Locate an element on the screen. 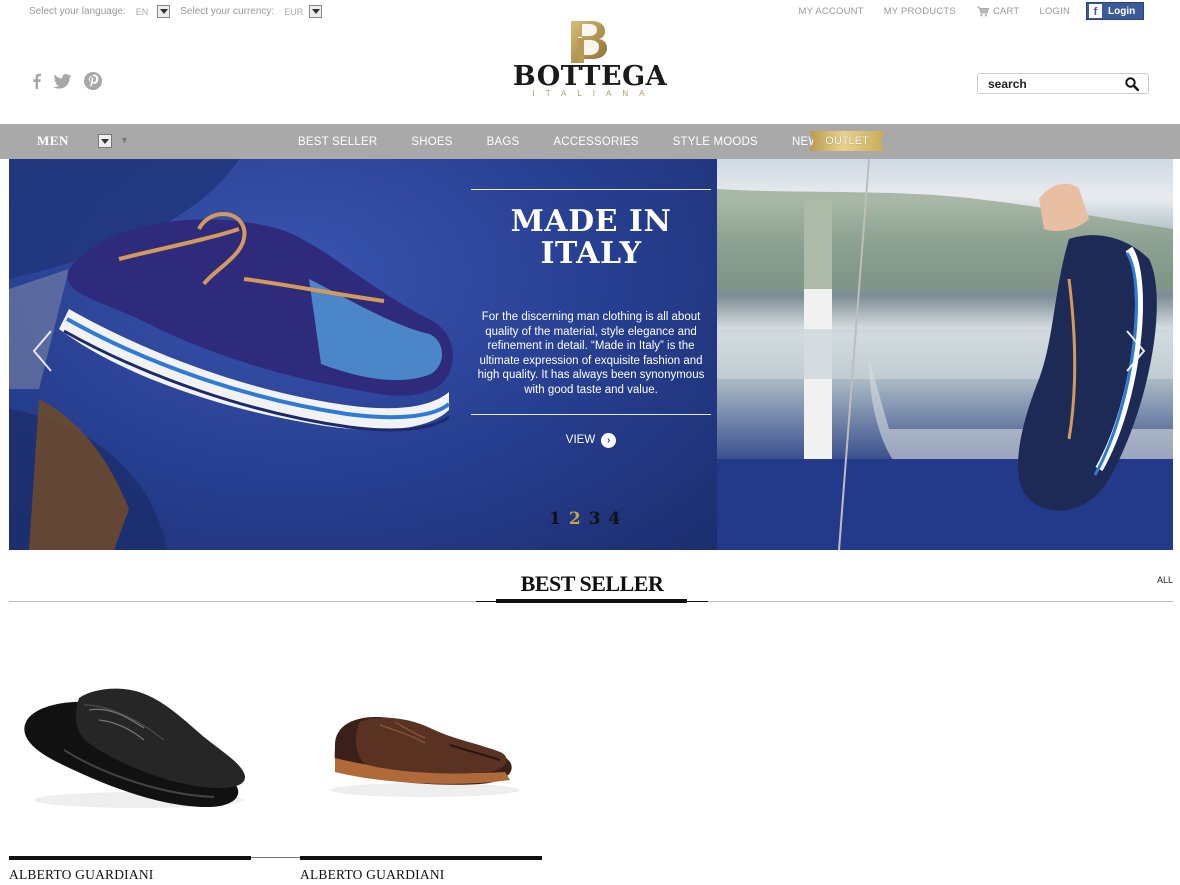 This screenshot has height=885, width=1180. facebook-icon is located at coordinates (36, 81).